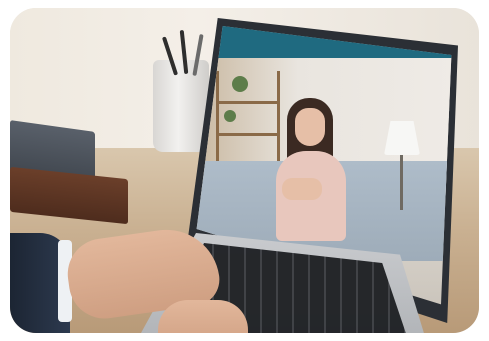  What do you see at coordinates (181, 106) in the screenshot?
I see `pen-cup` at bounding box center [181, 106].